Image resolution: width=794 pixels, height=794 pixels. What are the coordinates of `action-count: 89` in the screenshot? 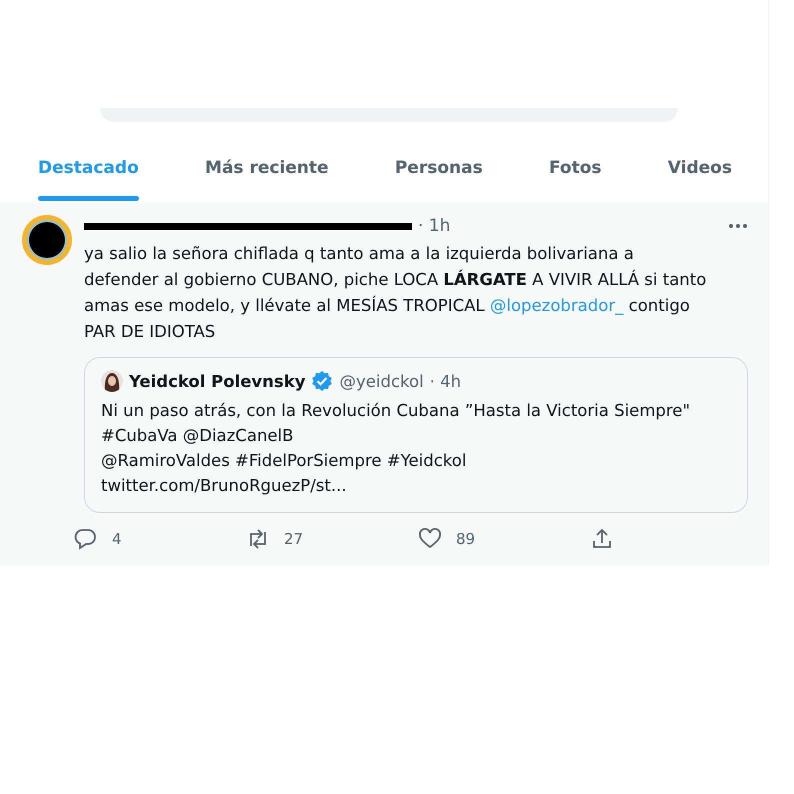 It's located at (466, 539).